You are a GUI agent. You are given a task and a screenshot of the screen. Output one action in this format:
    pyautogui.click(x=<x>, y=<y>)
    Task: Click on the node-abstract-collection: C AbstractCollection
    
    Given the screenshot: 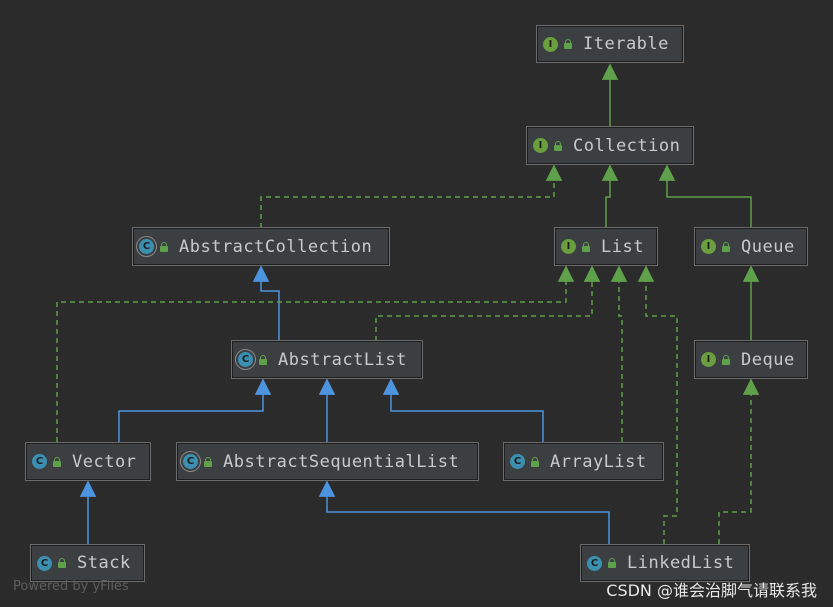 What is the action you would take?
    pyautogui.click(x=261, y=246)
    